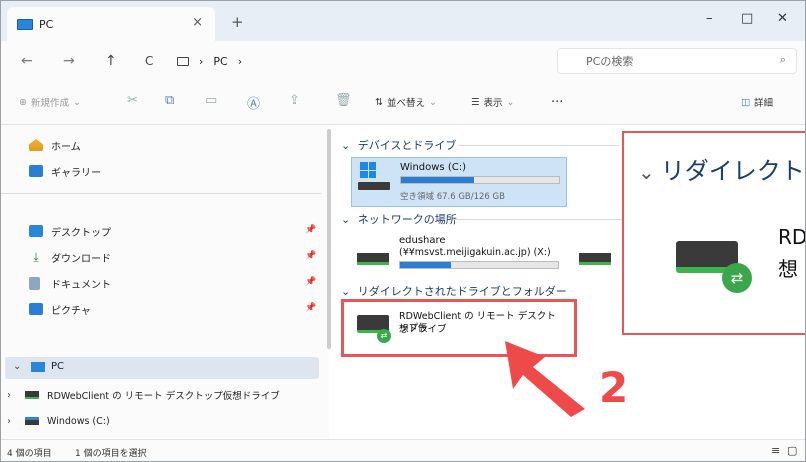 This screenshot has width=806, height=462. Describe the element at coordinates (775, 450) in the screenshot. I see `details-view-icon: ≡` at that location.